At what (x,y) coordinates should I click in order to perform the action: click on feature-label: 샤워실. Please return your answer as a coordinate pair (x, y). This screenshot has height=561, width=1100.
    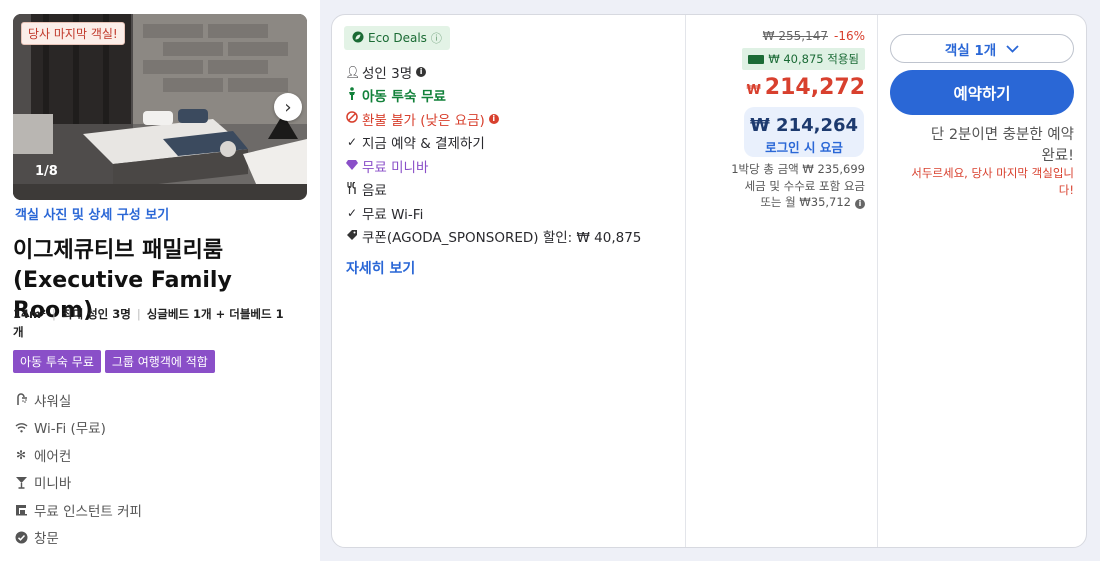
    Looking at the image, I should click on (53, 401).